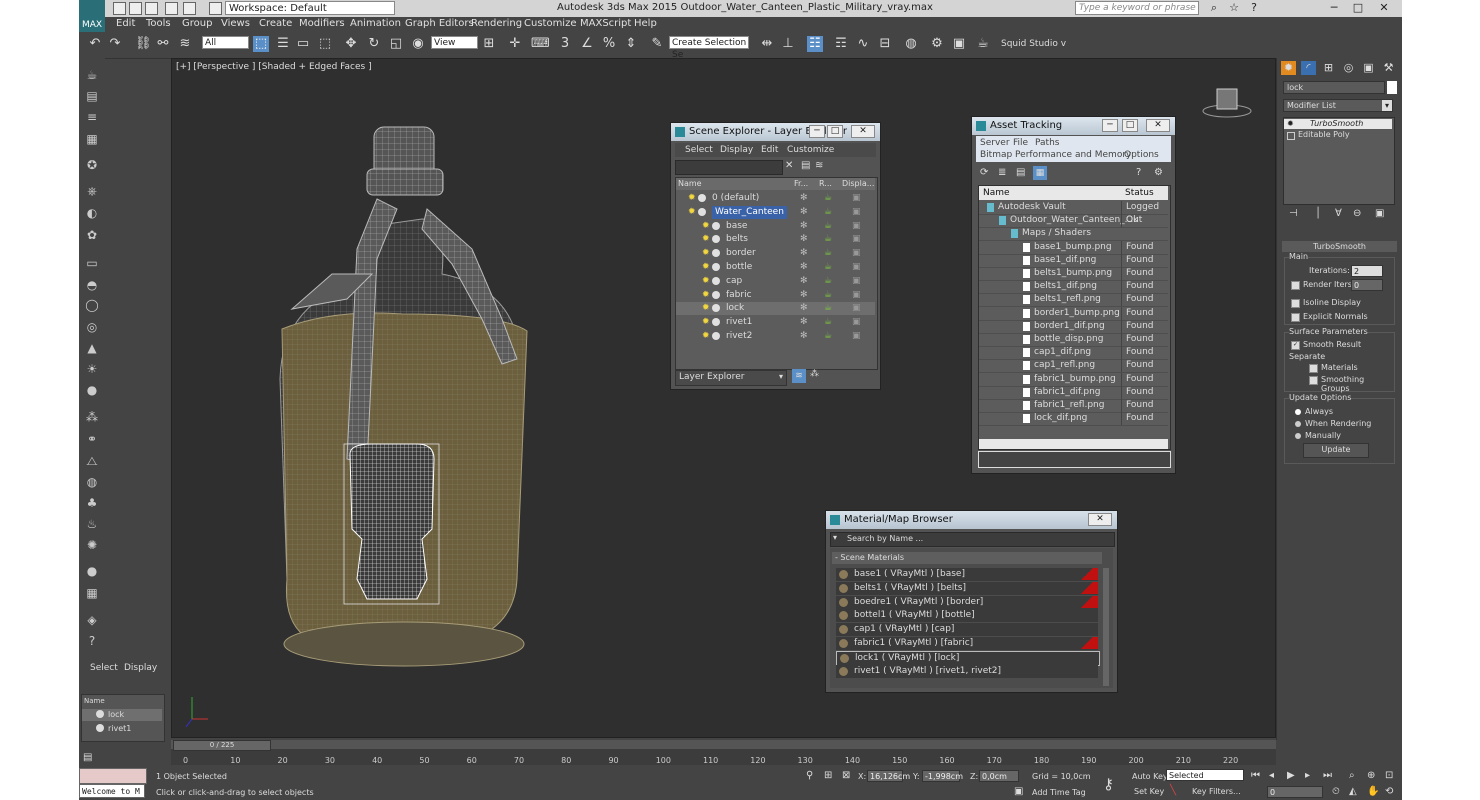  What do you see at coordinates (1293, 213) in the screenshot?
I see `pin-stack-icon: ⊣` at bounding box center [1293, 213].